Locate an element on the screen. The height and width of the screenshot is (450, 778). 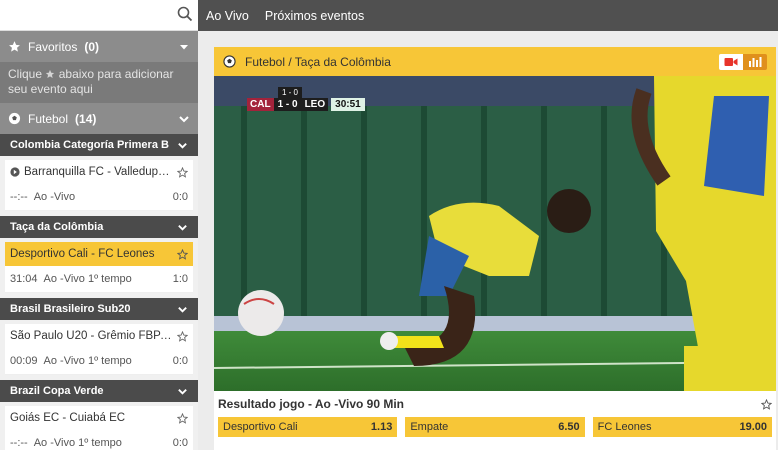
odd-value: 6.50 is located at coordinates (569, 427).